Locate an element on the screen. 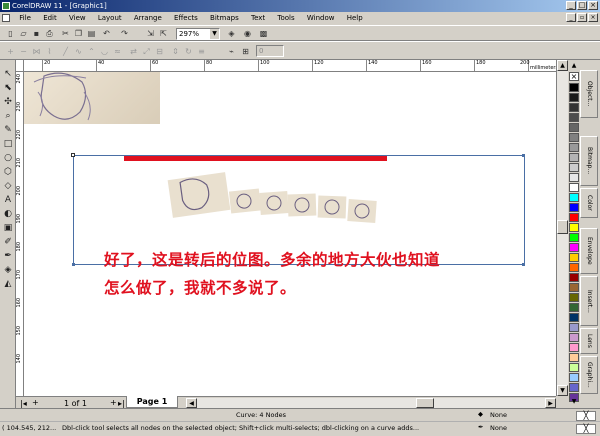 Image resolution: width=600 pixels, height=436 pixels. undo-icon: ↶ is located at coordinates (106, 33).